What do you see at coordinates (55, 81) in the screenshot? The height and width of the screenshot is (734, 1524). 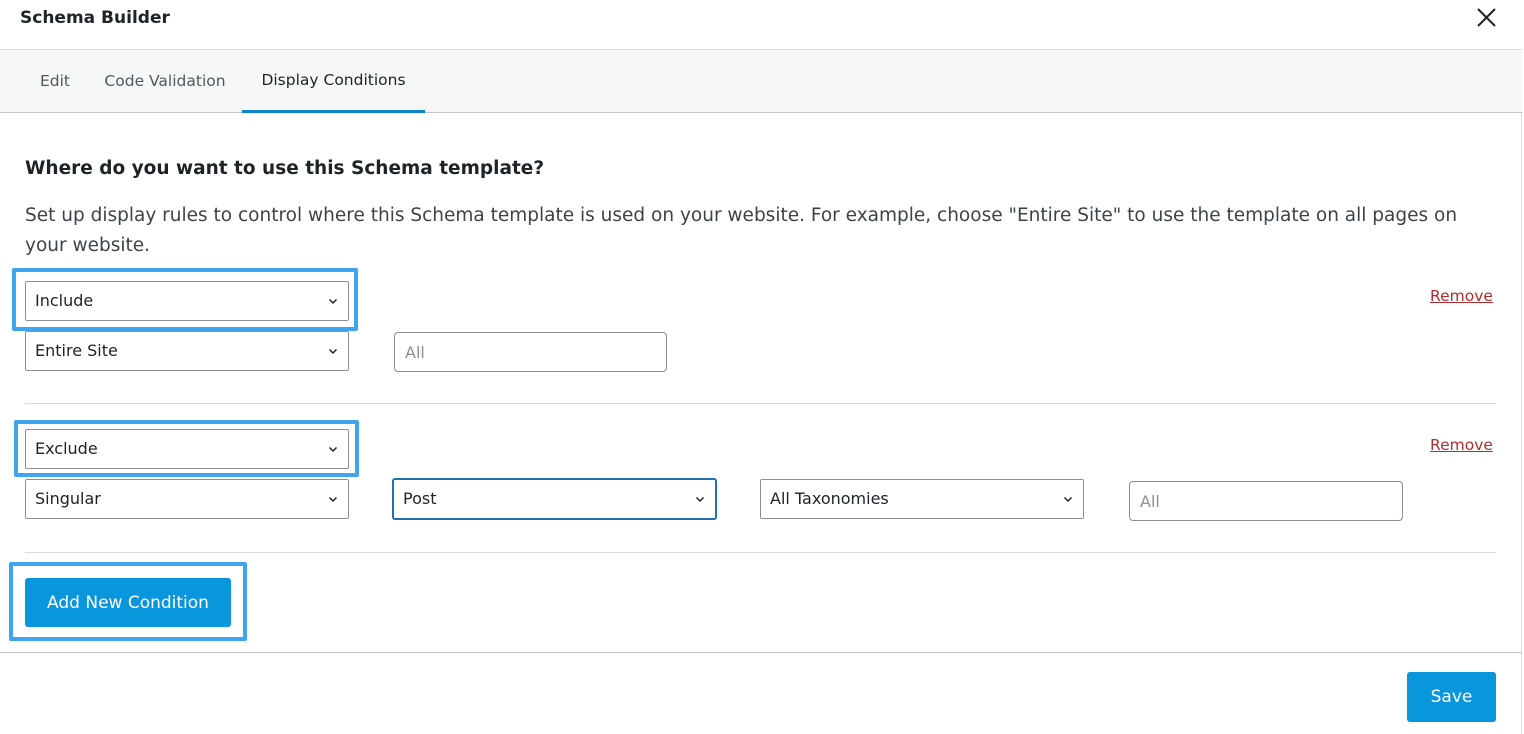 I see `tab-edit: Edit` at bounding box center [55, 81].